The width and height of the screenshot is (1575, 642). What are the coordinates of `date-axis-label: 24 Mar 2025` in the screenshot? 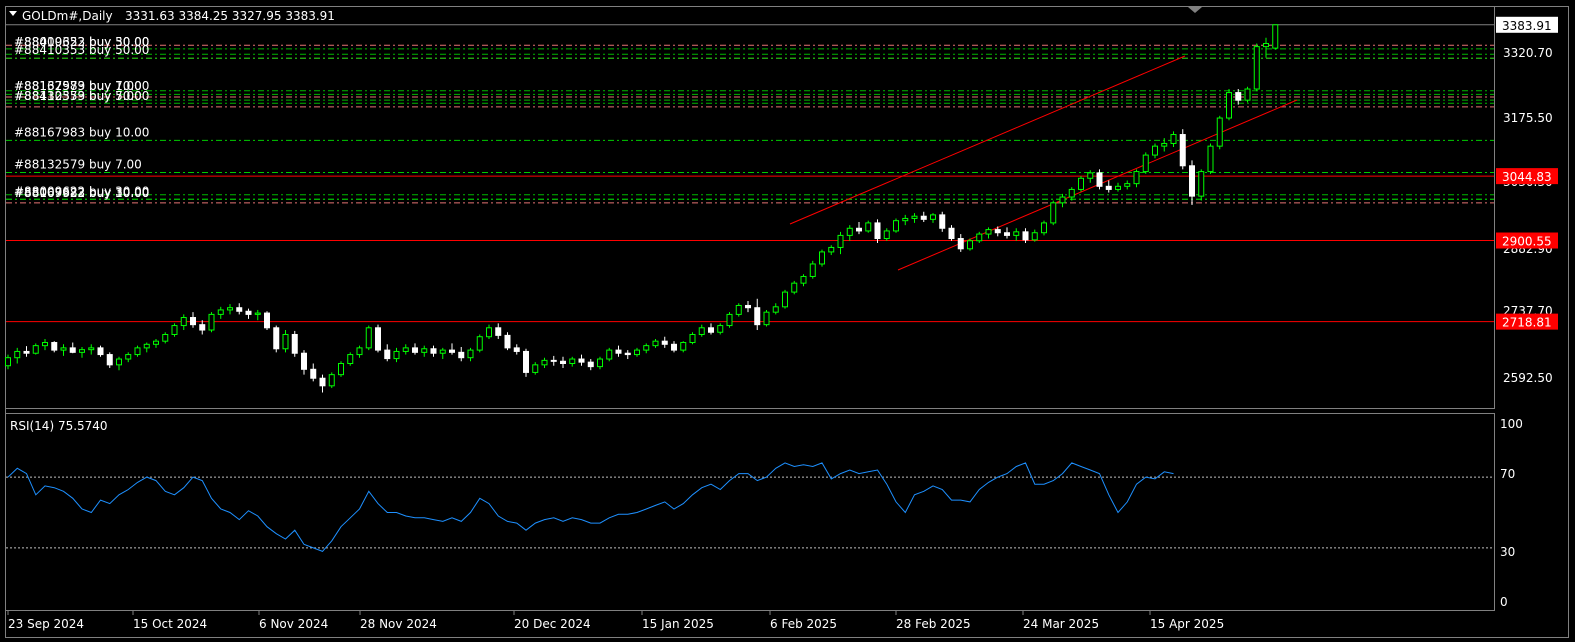 It's located at (1061, 624).